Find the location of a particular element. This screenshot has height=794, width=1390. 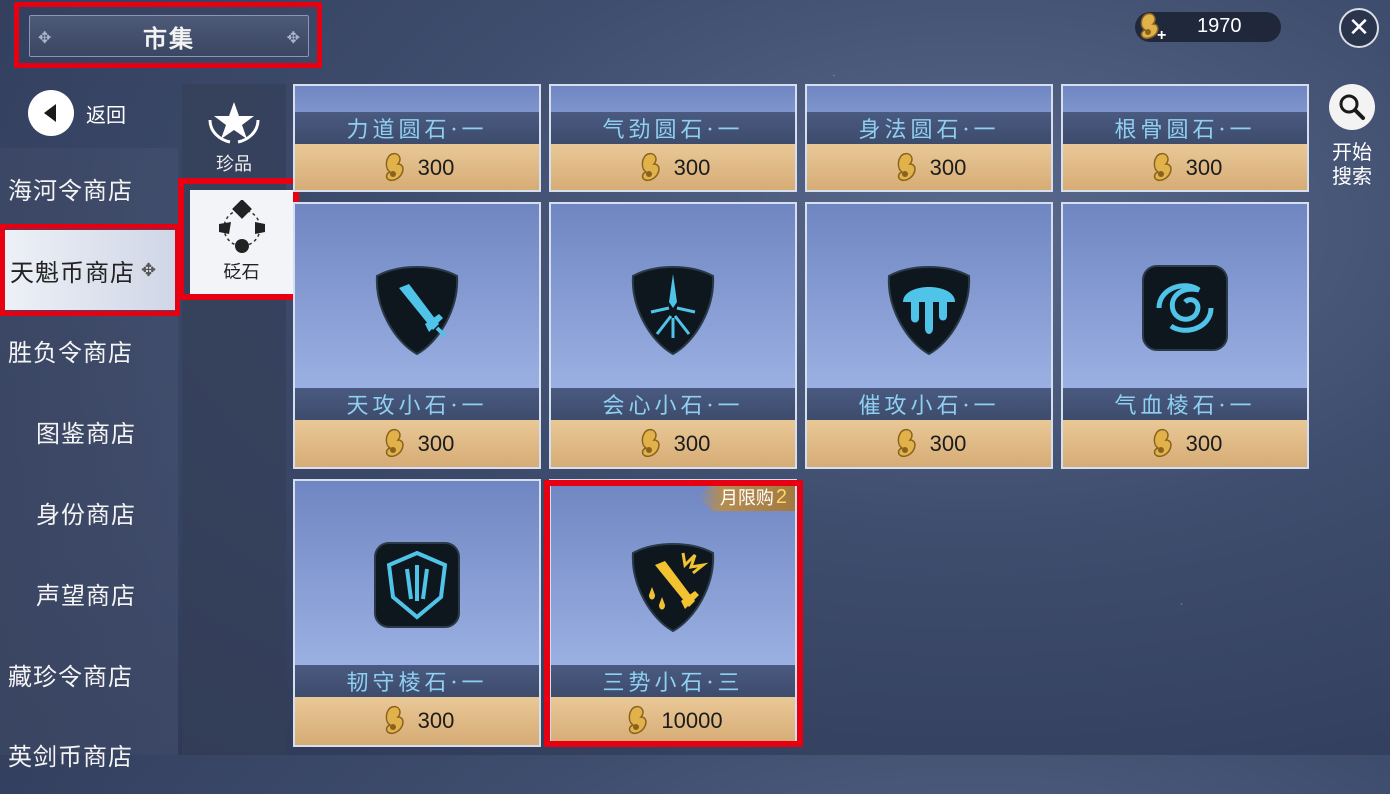

sidebar-item-label: 身份商店 is located at coordinates (86, 514).